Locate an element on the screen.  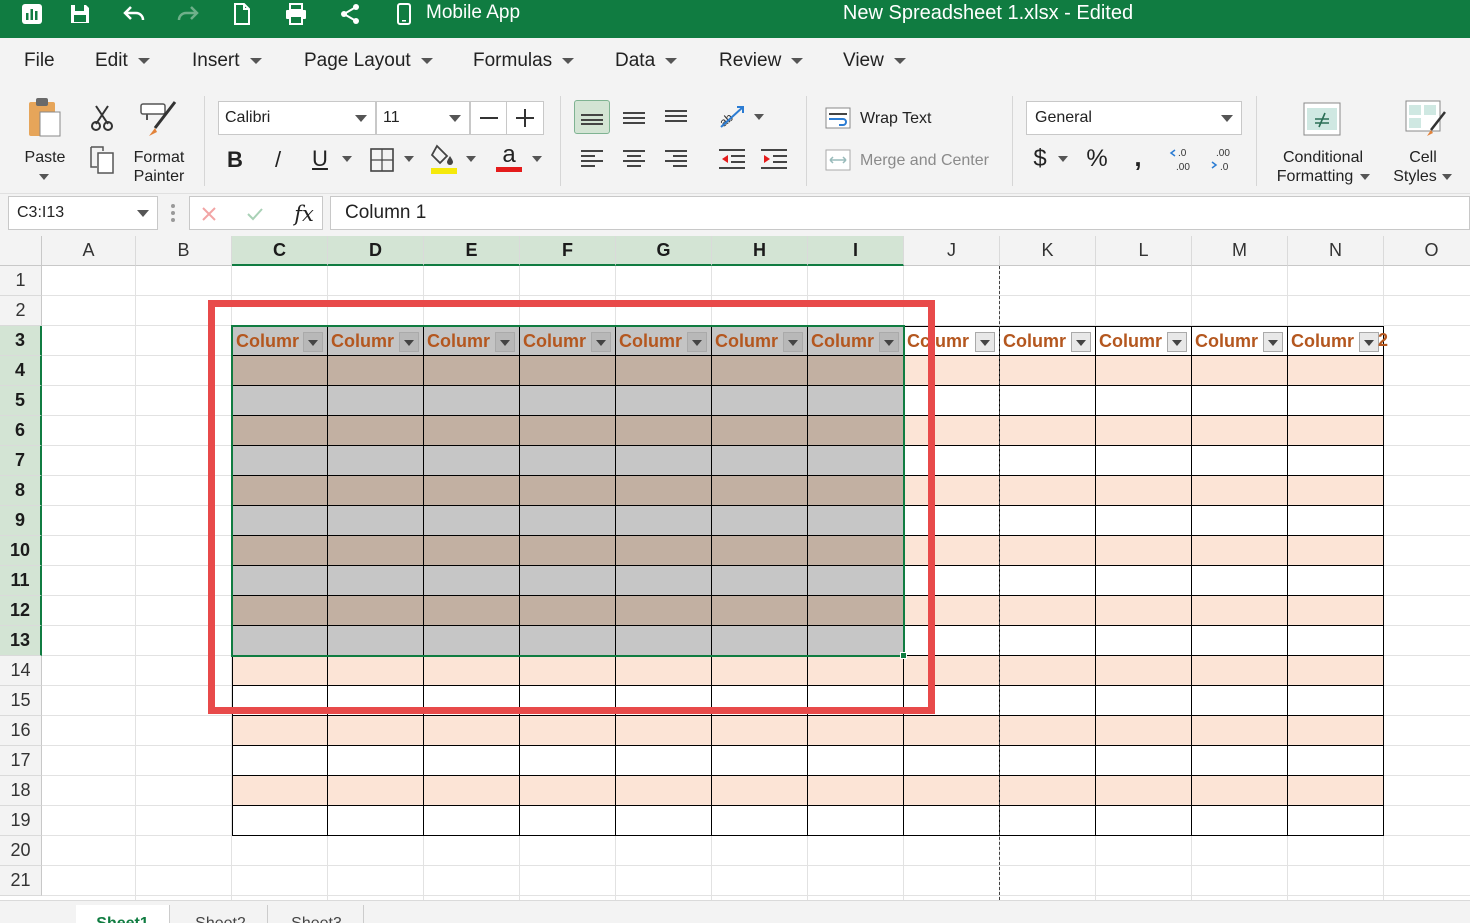
grip-icon is located at coordinates (173, 213).